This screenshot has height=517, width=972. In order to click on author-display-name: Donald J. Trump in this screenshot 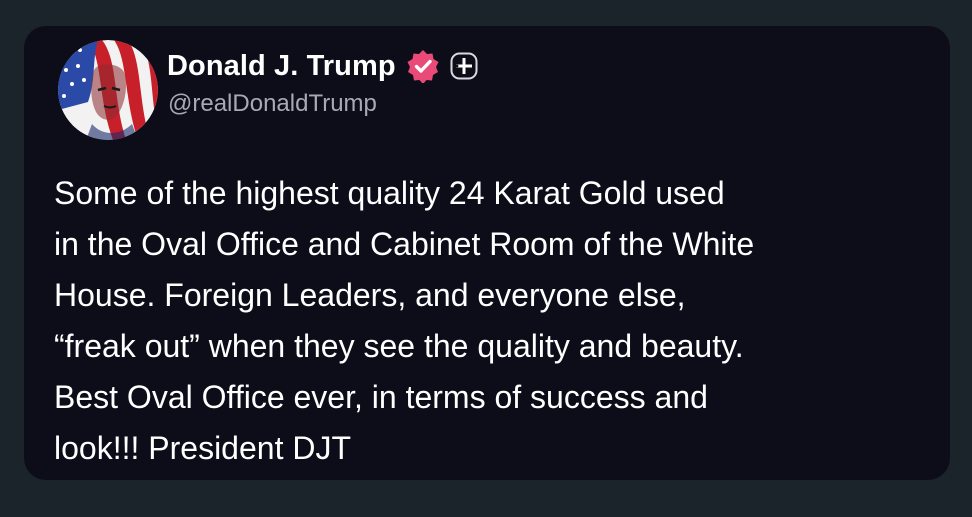, I will do `click(281, 66)`.